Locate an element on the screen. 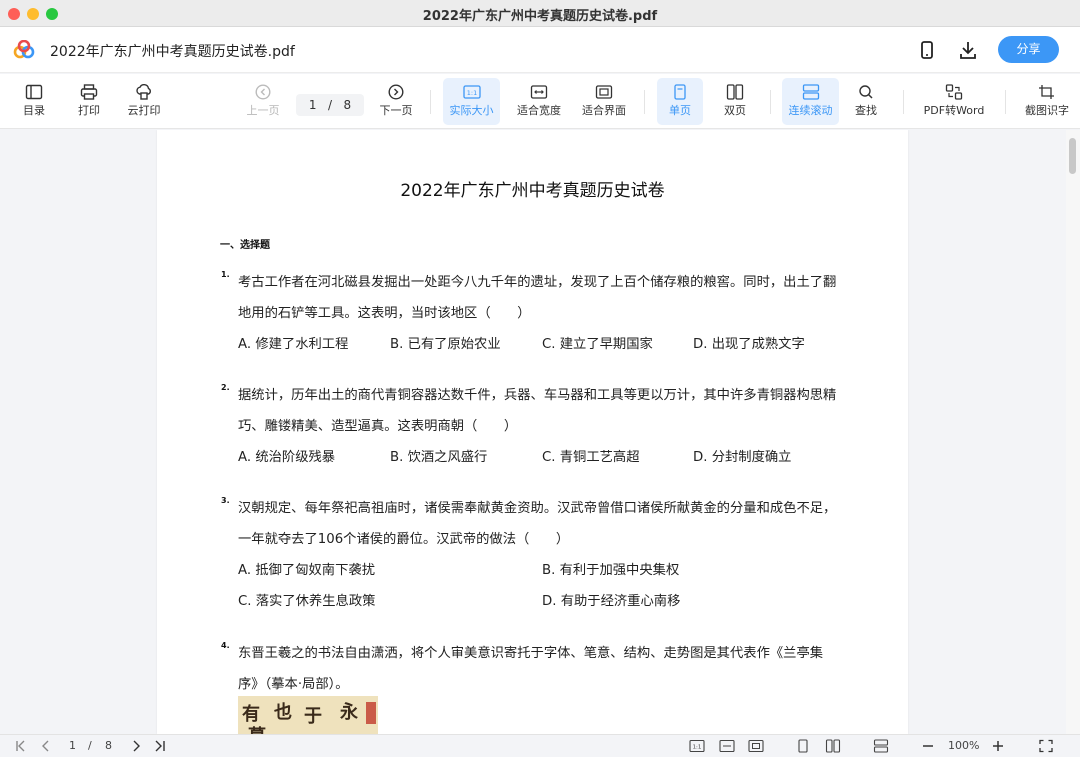 The image size is (1080, 757). answer-option: A. 修建了水利工程 is located at coordinates (293, 344).